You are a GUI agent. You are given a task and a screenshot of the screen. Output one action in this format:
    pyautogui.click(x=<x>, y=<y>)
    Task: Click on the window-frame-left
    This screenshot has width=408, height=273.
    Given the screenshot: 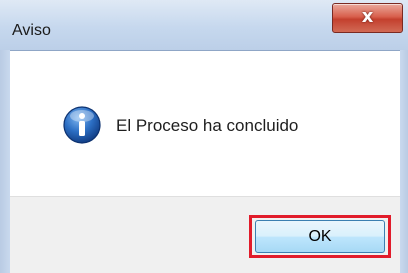 What is the action you would take?
    pyautogui.click(x=5, y=161)
    